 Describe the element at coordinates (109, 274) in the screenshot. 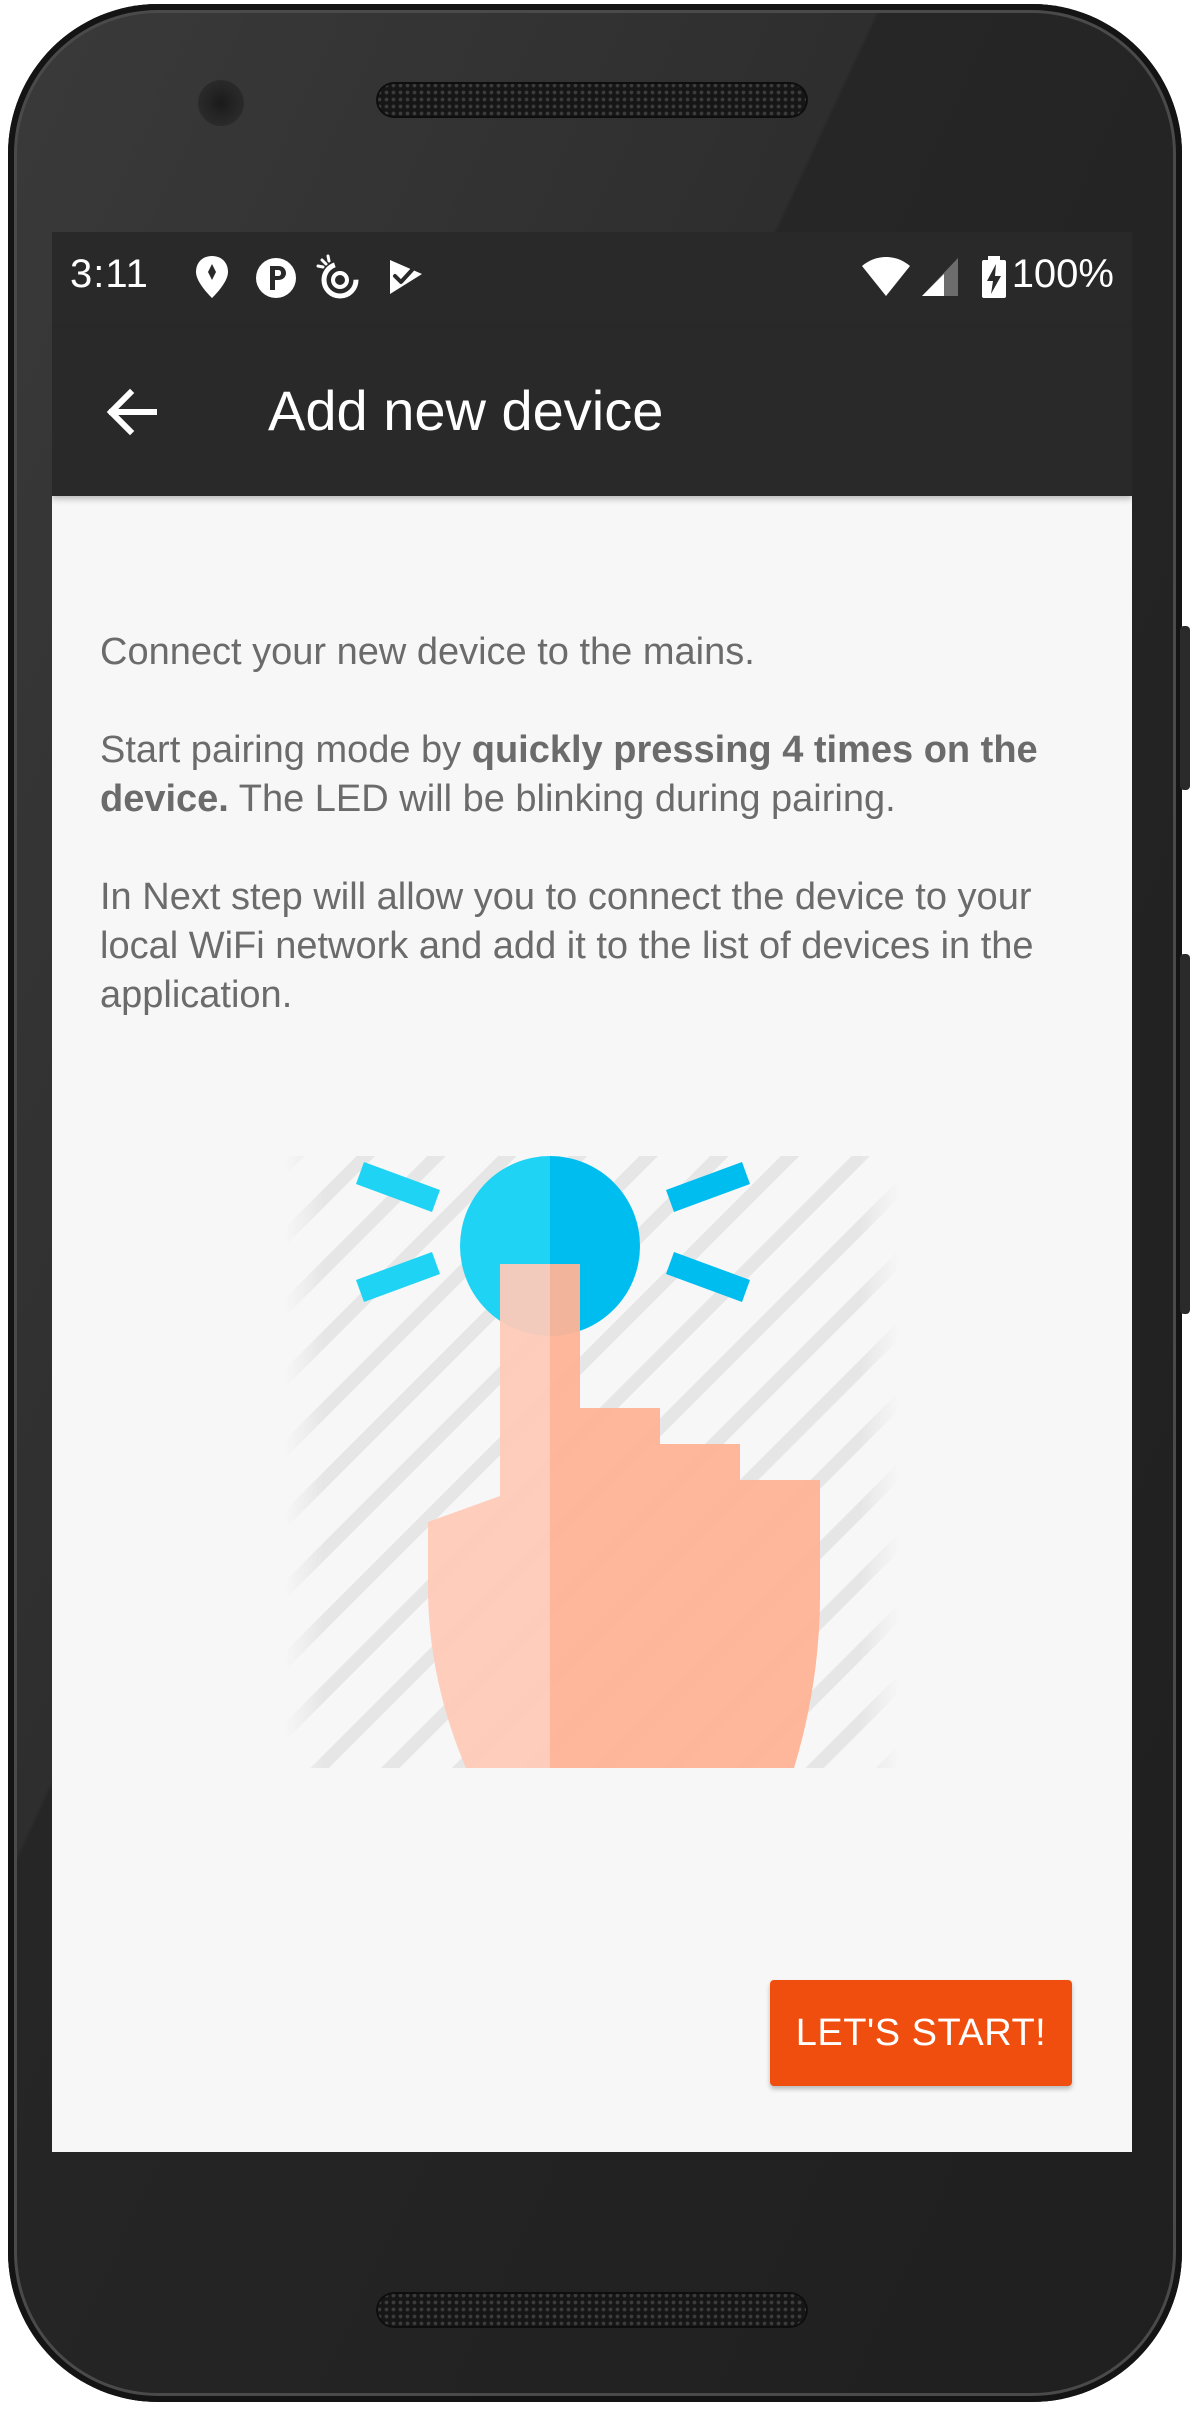

I see `status-time: 3:11` at that location.